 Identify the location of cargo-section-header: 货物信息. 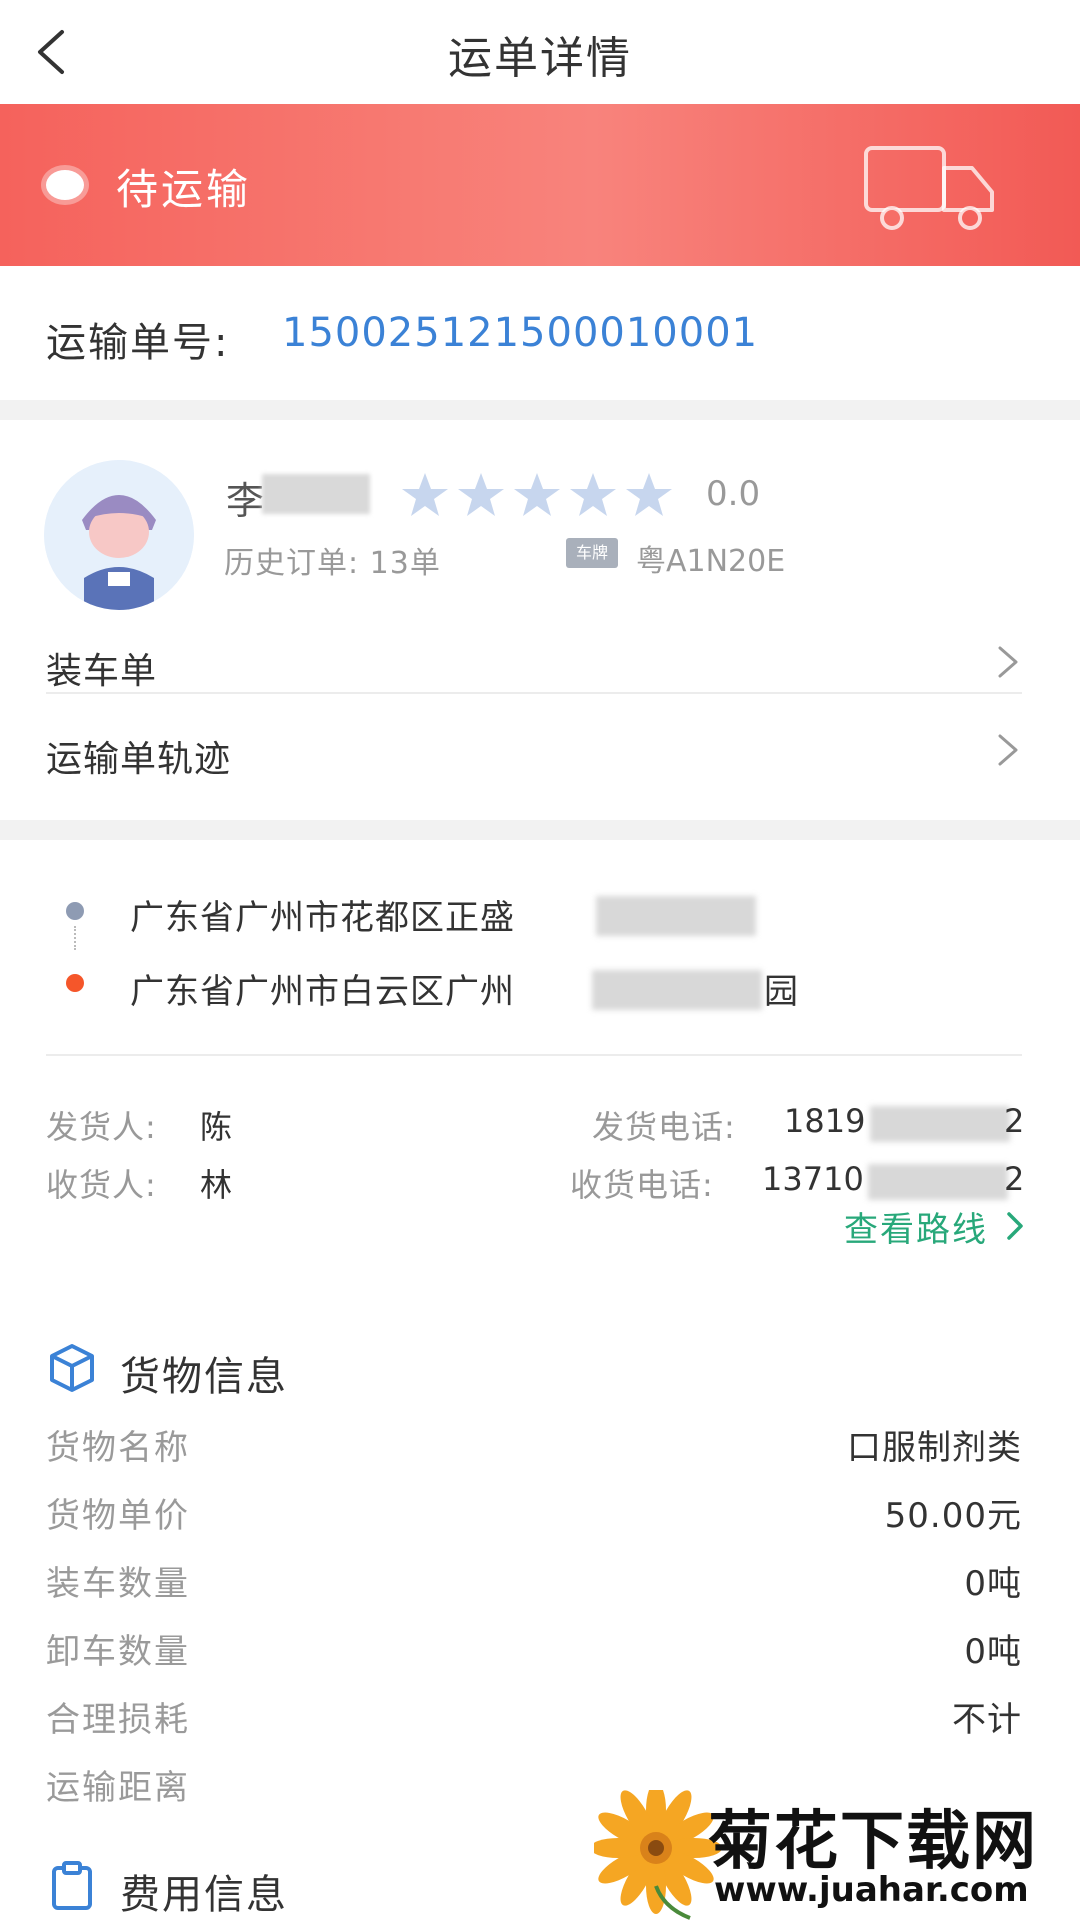
(246, 1370).